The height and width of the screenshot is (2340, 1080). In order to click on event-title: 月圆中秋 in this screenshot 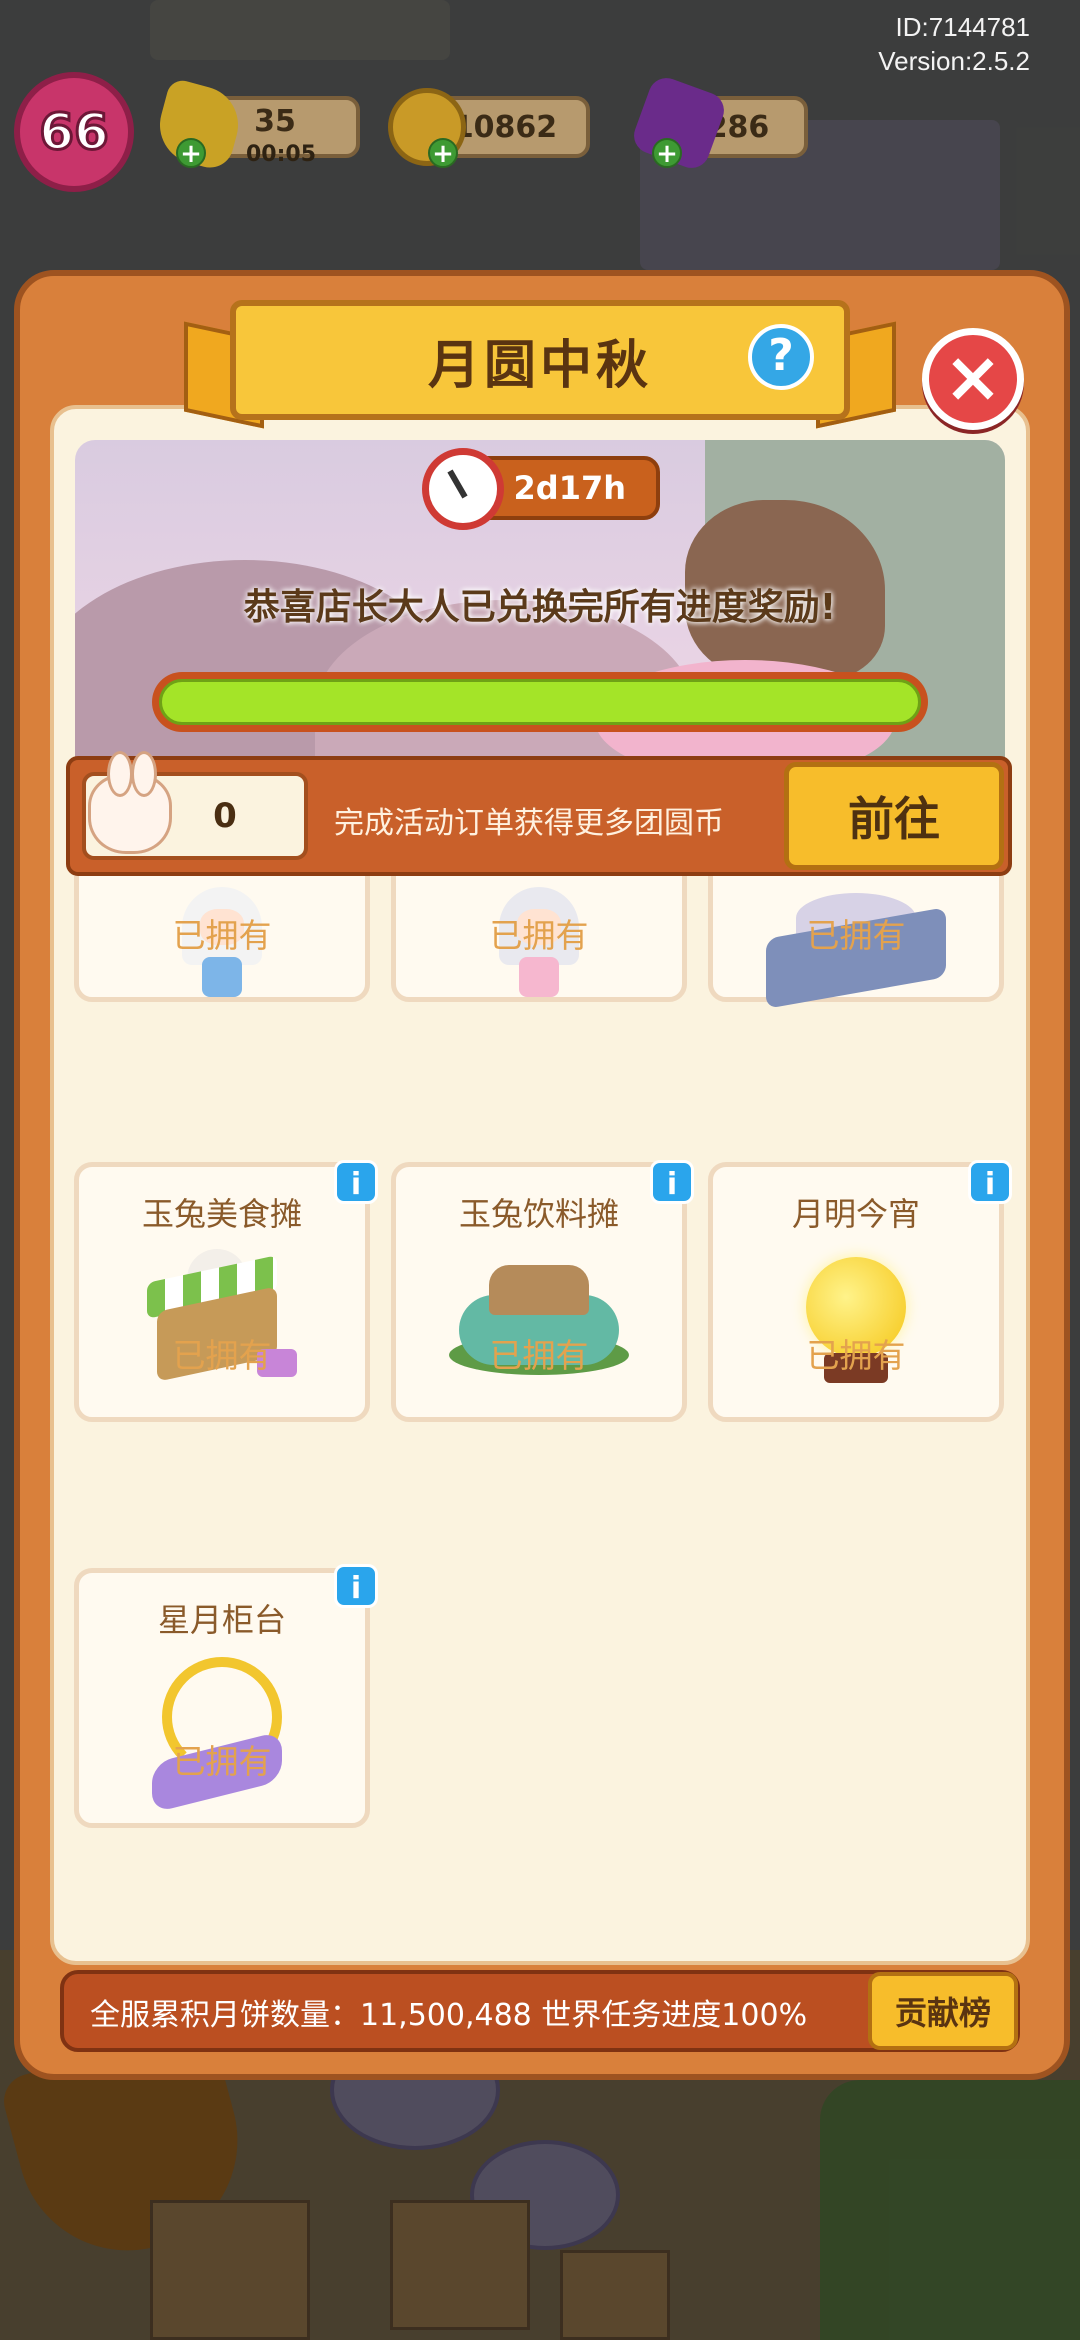, I will do `click(539, 365)`.